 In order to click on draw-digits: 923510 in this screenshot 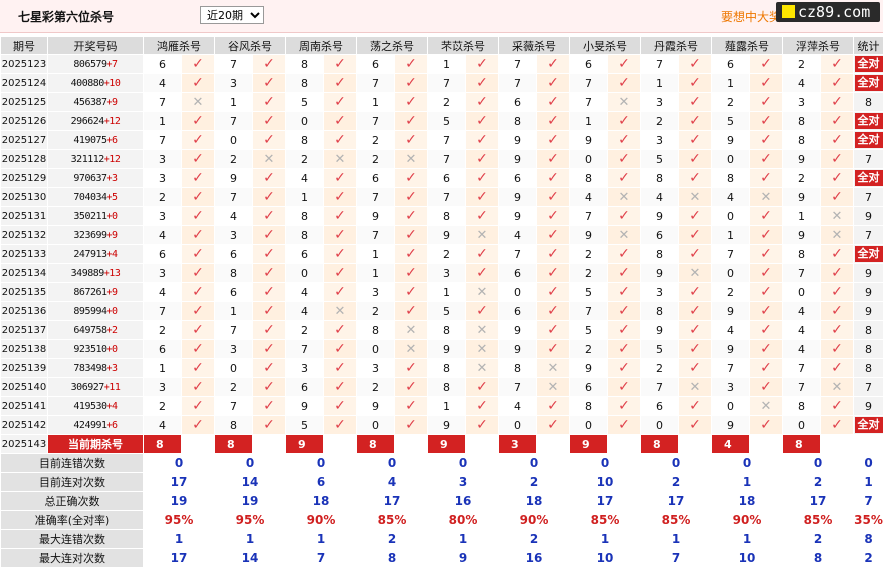, I will do `click(89, 349)`.